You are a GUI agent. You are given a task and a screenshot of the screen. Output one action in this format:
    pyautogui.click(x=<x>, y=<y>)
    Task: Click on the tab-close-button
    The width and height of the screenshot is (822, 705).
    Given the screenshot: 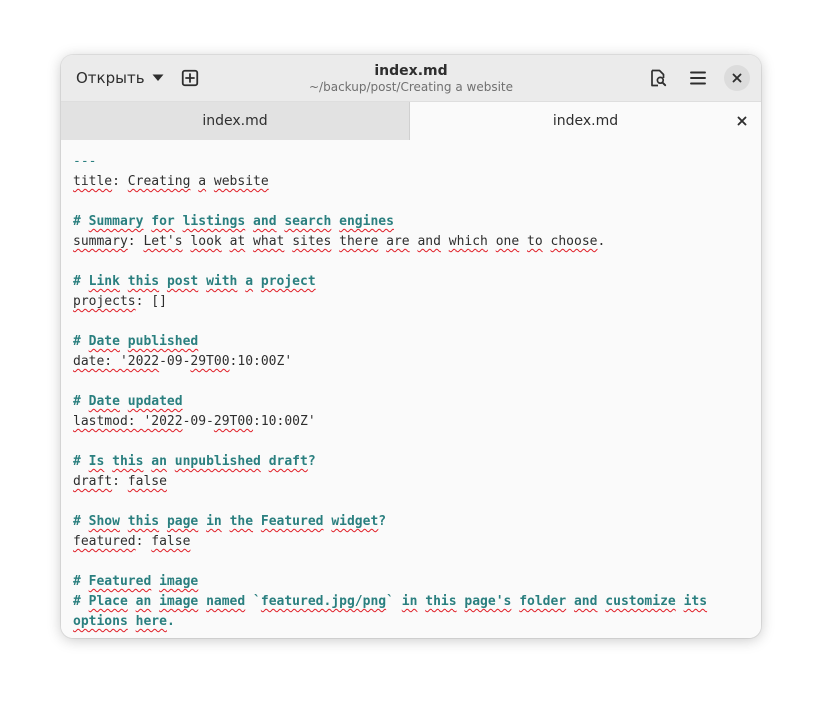 What is the action you would take?
    pyautogui.click(x=742, y=121)
    